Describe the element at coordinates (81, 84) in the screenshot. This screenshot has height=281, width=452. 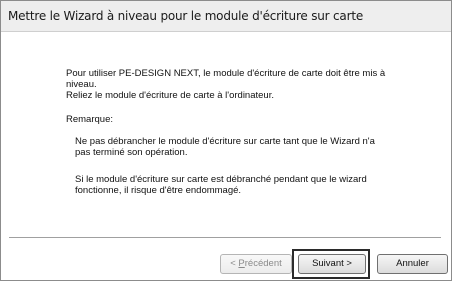
I see `intro-line-2: niveau.` at that location.